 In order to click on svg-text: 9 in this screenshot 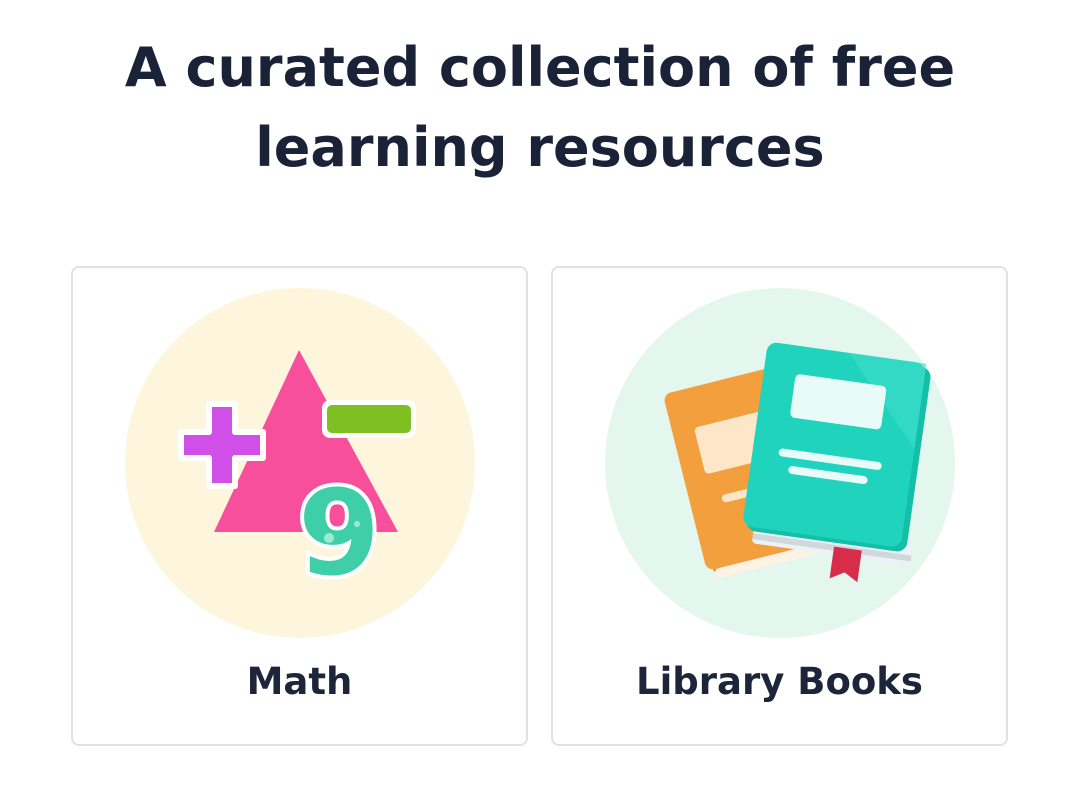, I will do `click(339, 533)`.